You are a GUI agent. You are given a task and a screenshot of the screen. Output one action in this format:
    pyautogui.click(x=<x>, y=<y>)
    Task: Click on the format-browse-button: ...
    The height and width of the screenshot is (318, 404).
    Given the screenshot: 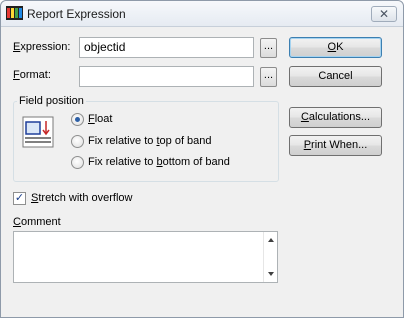 What is the action you would take?
    pyautogui.click(x=268, y=77)
    